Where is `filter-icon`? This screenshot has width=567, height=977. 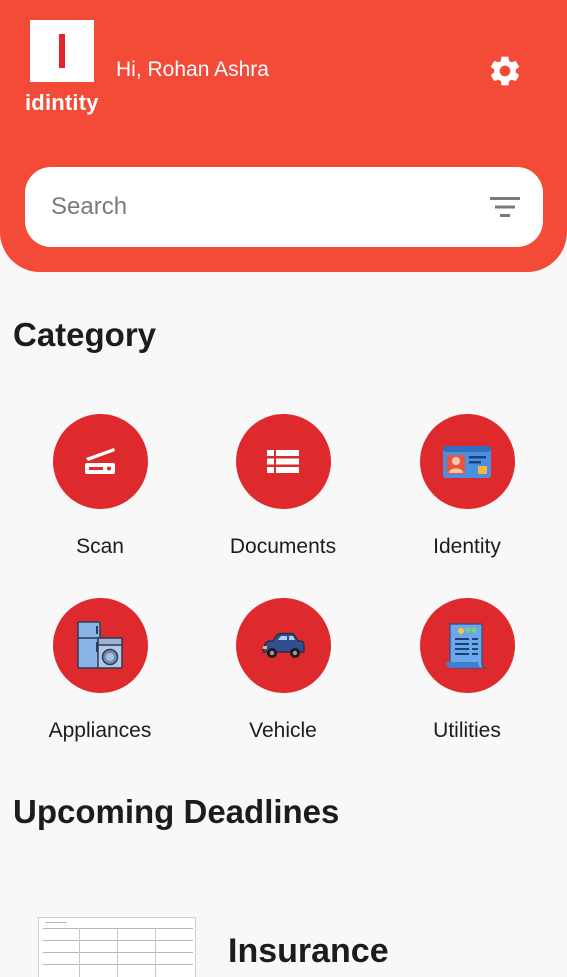
filter-icon is located at coordinates (505, 207).